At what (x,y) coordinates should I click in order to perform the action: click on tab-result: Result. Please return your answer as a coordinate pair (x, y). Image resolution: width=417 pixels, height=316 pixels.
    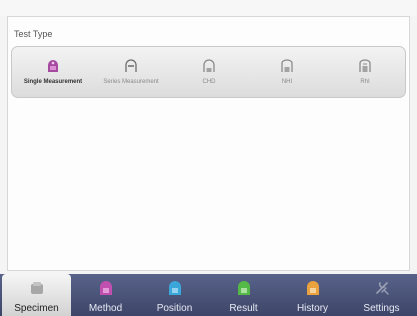
    Looking at the image, I should click on (243, 295).